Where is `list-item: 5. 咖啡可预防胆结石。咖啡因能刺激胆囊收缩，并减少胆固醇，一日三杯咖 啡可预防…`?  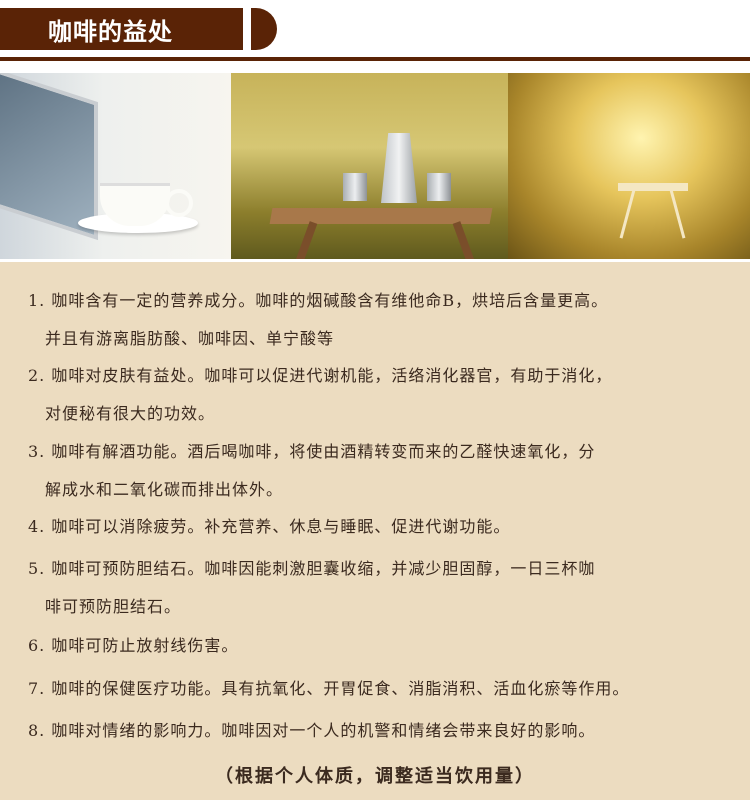 list-item: 5. 咖啡可预防胆结石。咖啡因能刺激胆囊收缩，并减少胆固醇，一日三杯咖 啡可预防… is located at coordinates (378, 588).